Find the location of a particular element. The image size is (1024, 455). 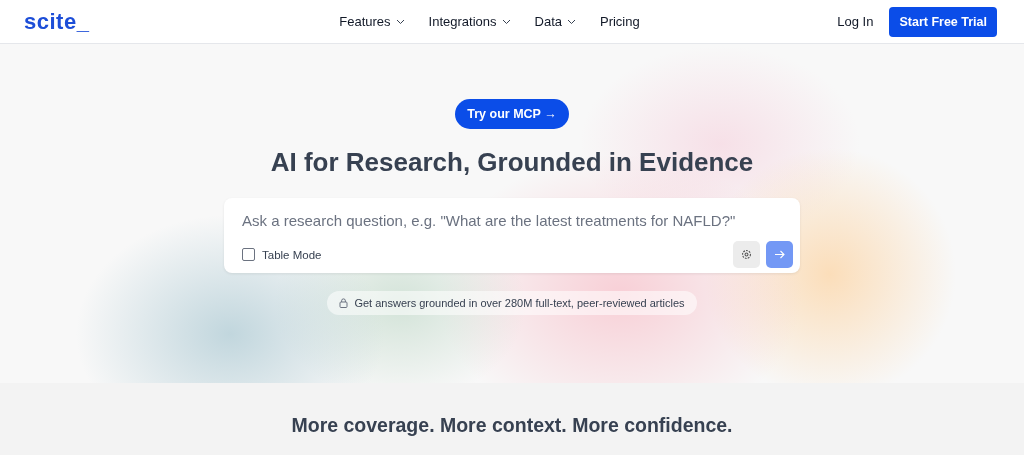

logo: scite_ is located at coordinates (174, 21).